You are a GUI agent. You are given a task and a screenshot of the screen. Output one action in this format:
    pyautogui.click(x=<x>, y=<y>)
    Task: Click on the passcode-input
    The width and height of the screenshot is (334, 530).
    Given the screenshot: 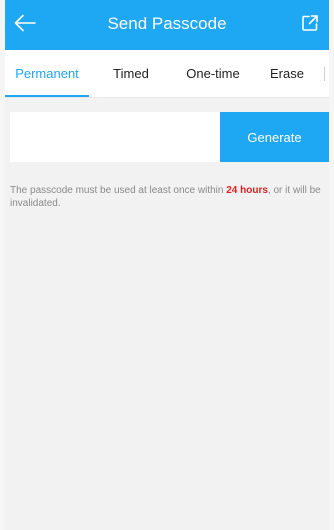 What is the action you would take?
    pyautogui.click(x=115, y=137)
    